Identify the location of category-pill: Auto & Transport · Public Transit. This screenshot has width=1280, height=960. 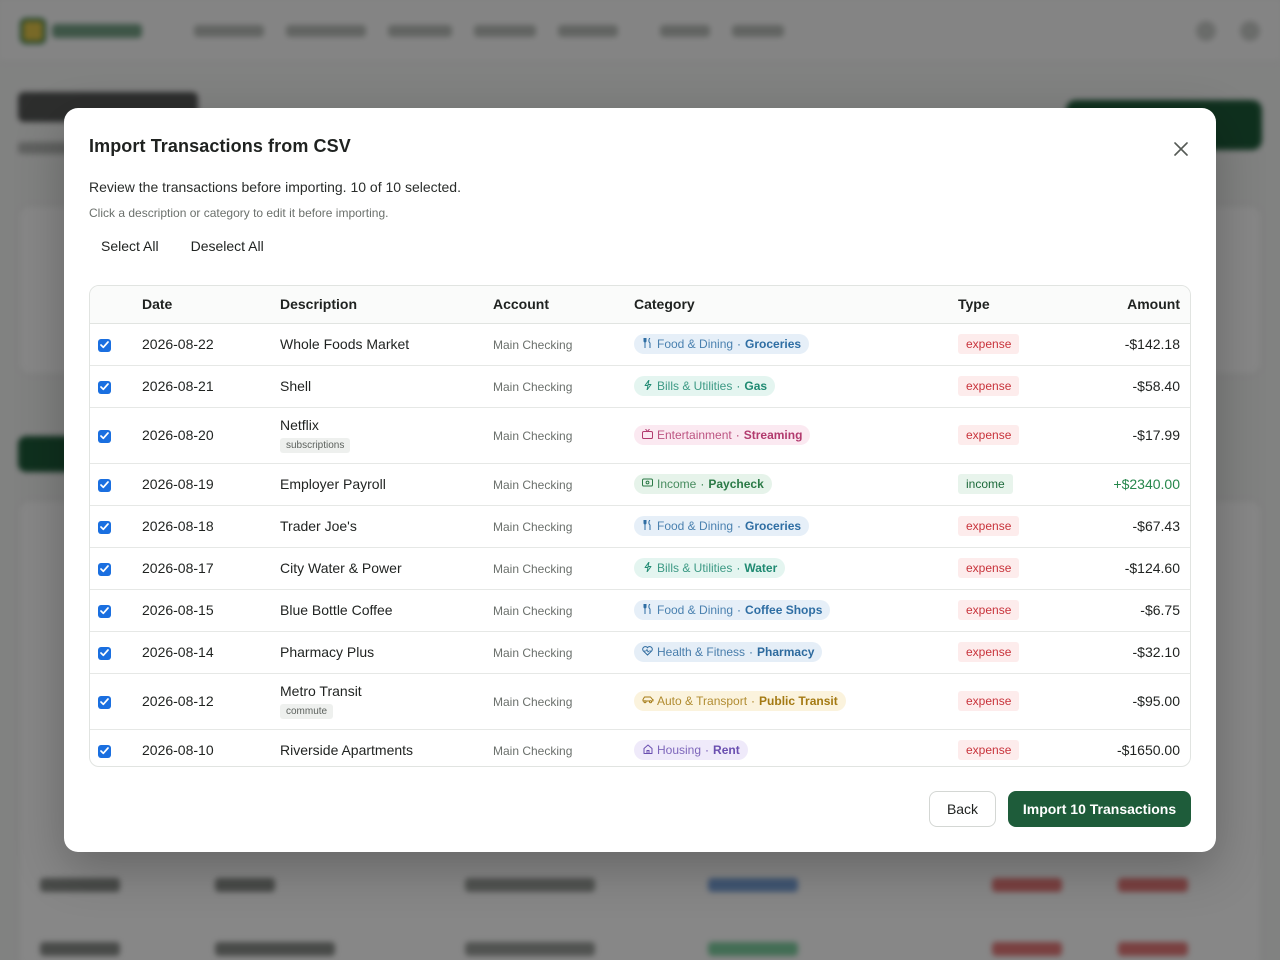
(740, 701).